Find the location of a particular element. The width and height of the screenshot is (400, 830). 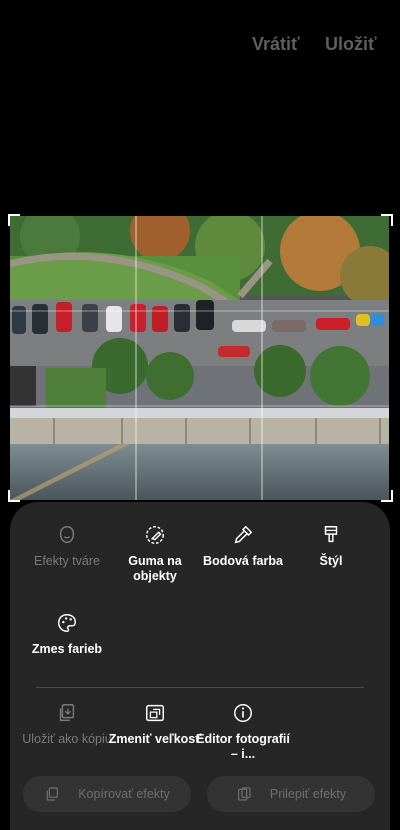

revert-button: Vrátiť is located at coordinates (276, 44).